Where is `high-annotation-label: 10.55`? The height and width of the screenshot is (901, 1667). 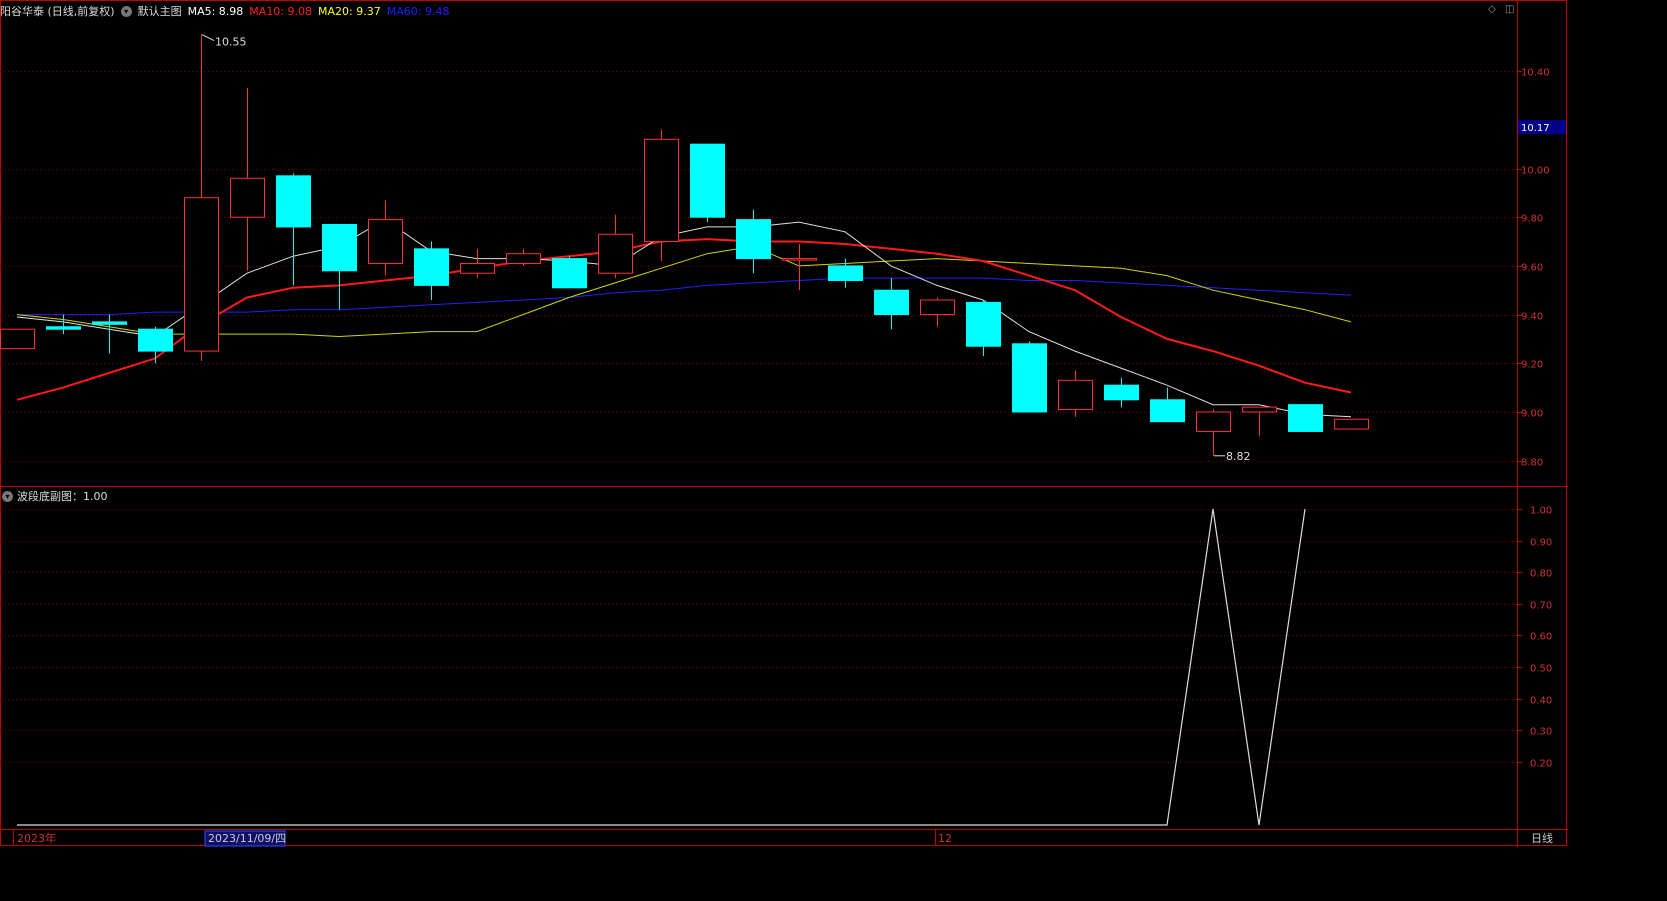
high-annotation-label: 10.55 is located at coordinates (231, 42).